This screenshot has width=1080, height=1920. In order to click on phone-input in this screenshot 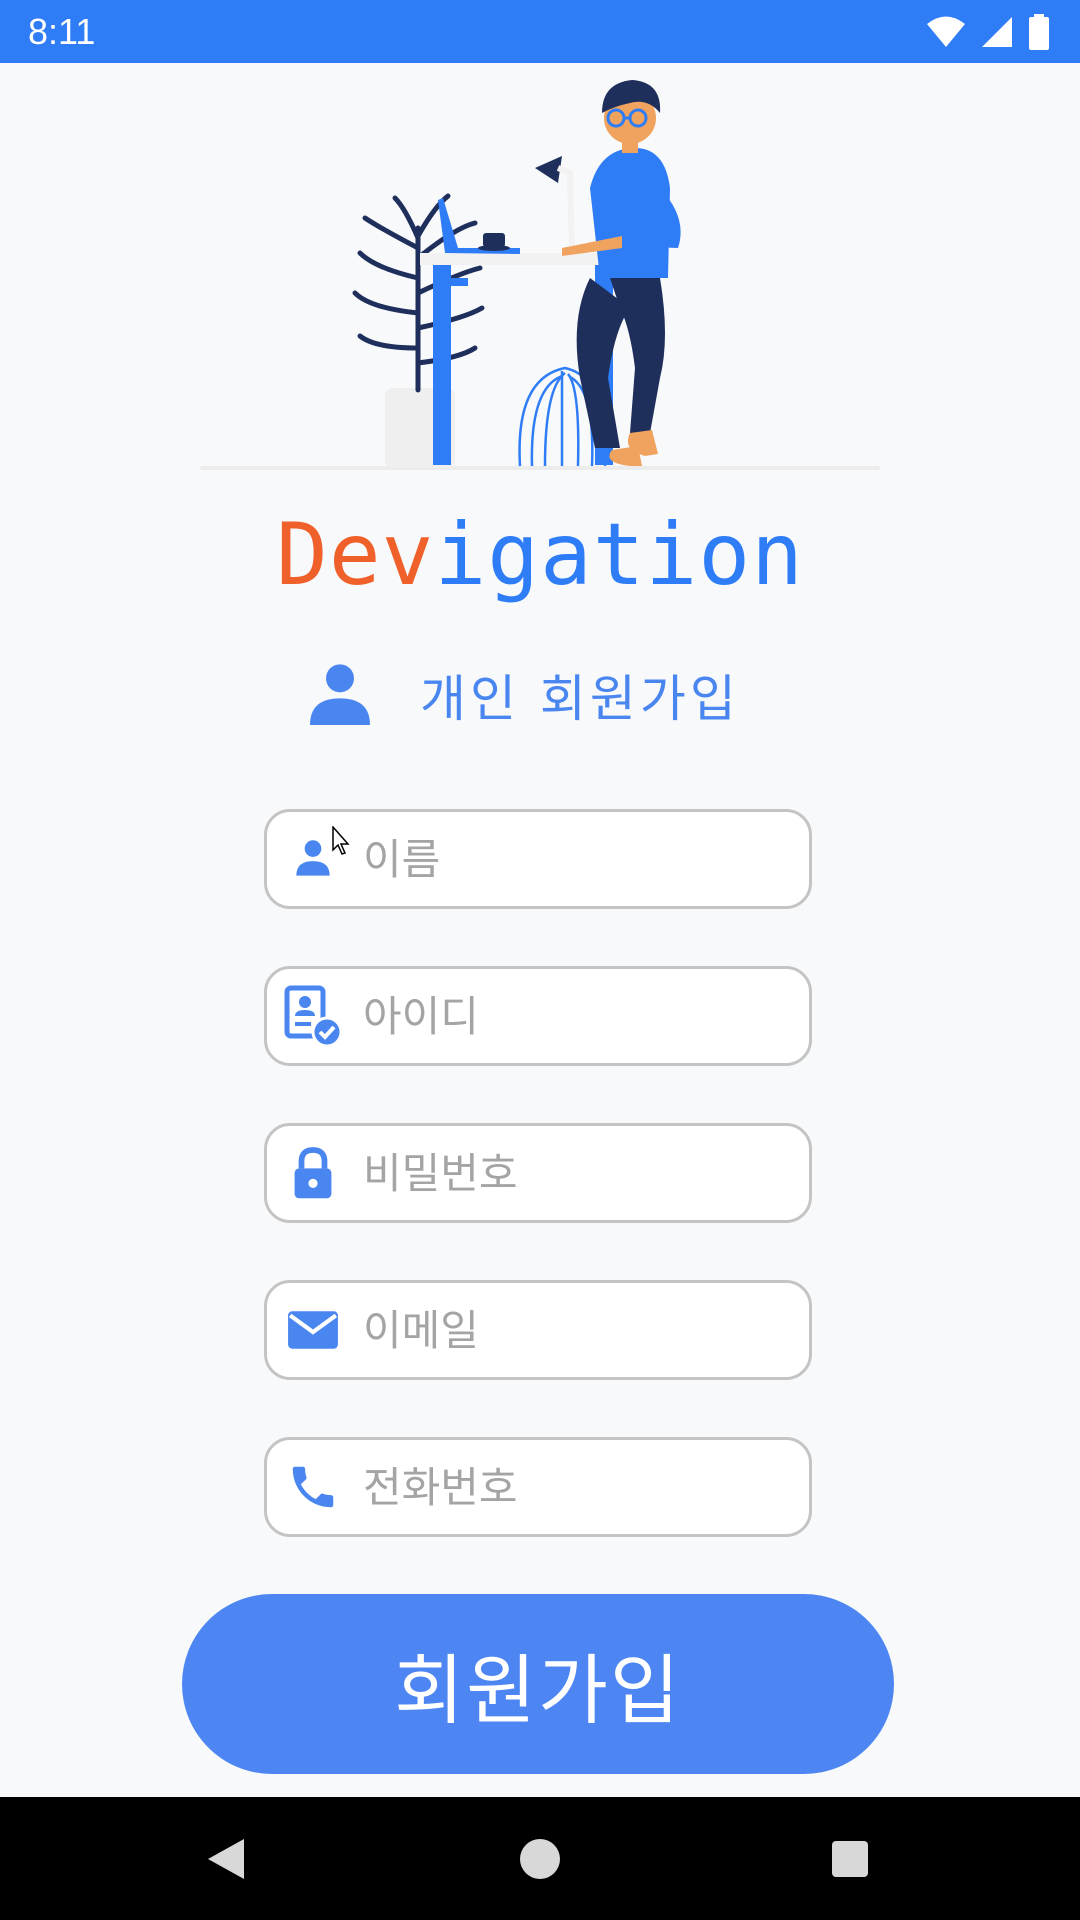, I will do `click(573, 1487)`.